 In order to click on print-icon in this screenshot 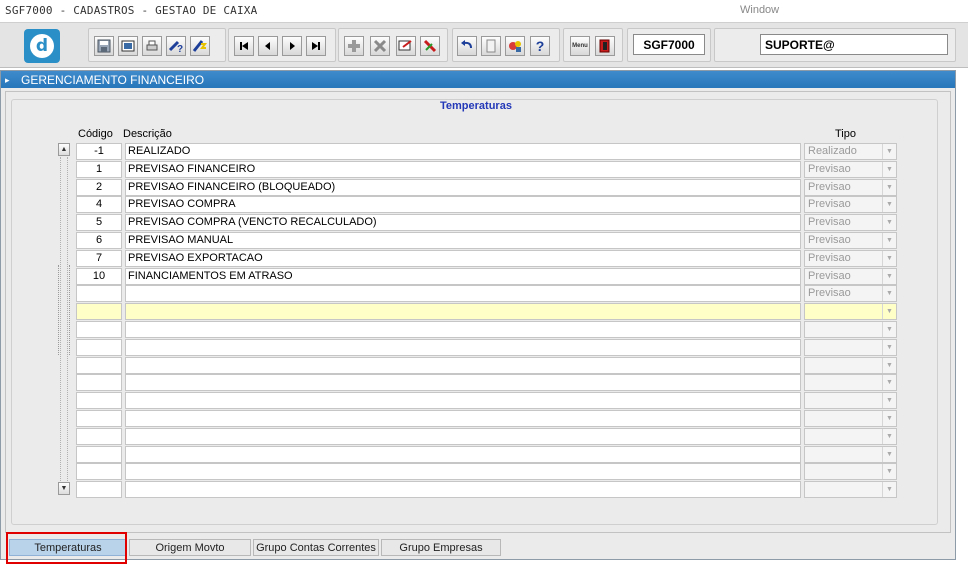, I will do `click(152, 46)`.